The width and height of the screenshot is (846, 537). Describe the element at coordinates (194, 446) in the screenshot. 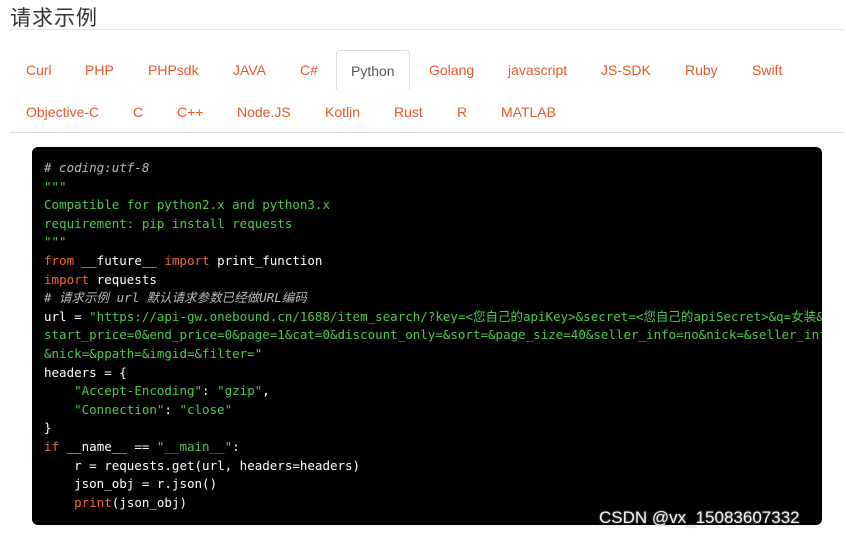

I see `code-token: "__main__"` at that location.